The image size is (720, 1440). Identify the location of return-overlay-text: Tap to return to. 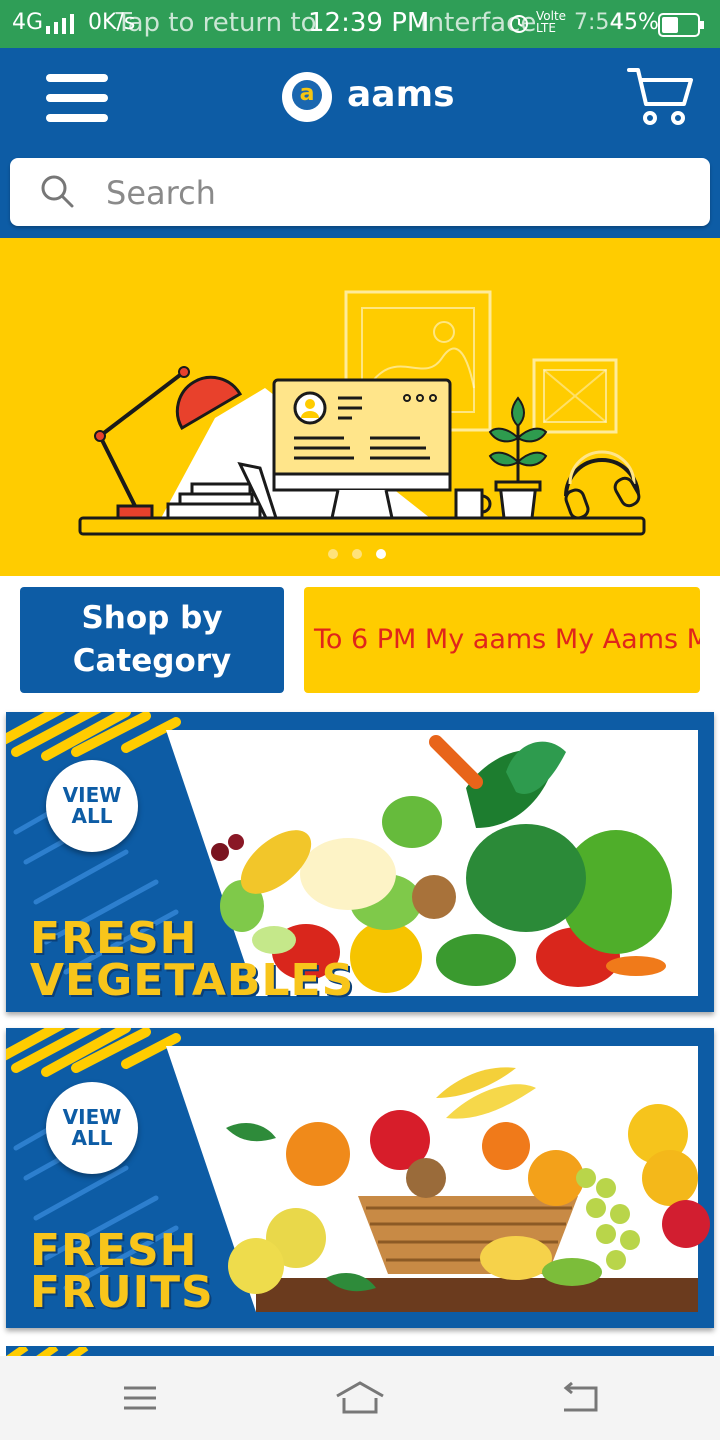
(216, 23).